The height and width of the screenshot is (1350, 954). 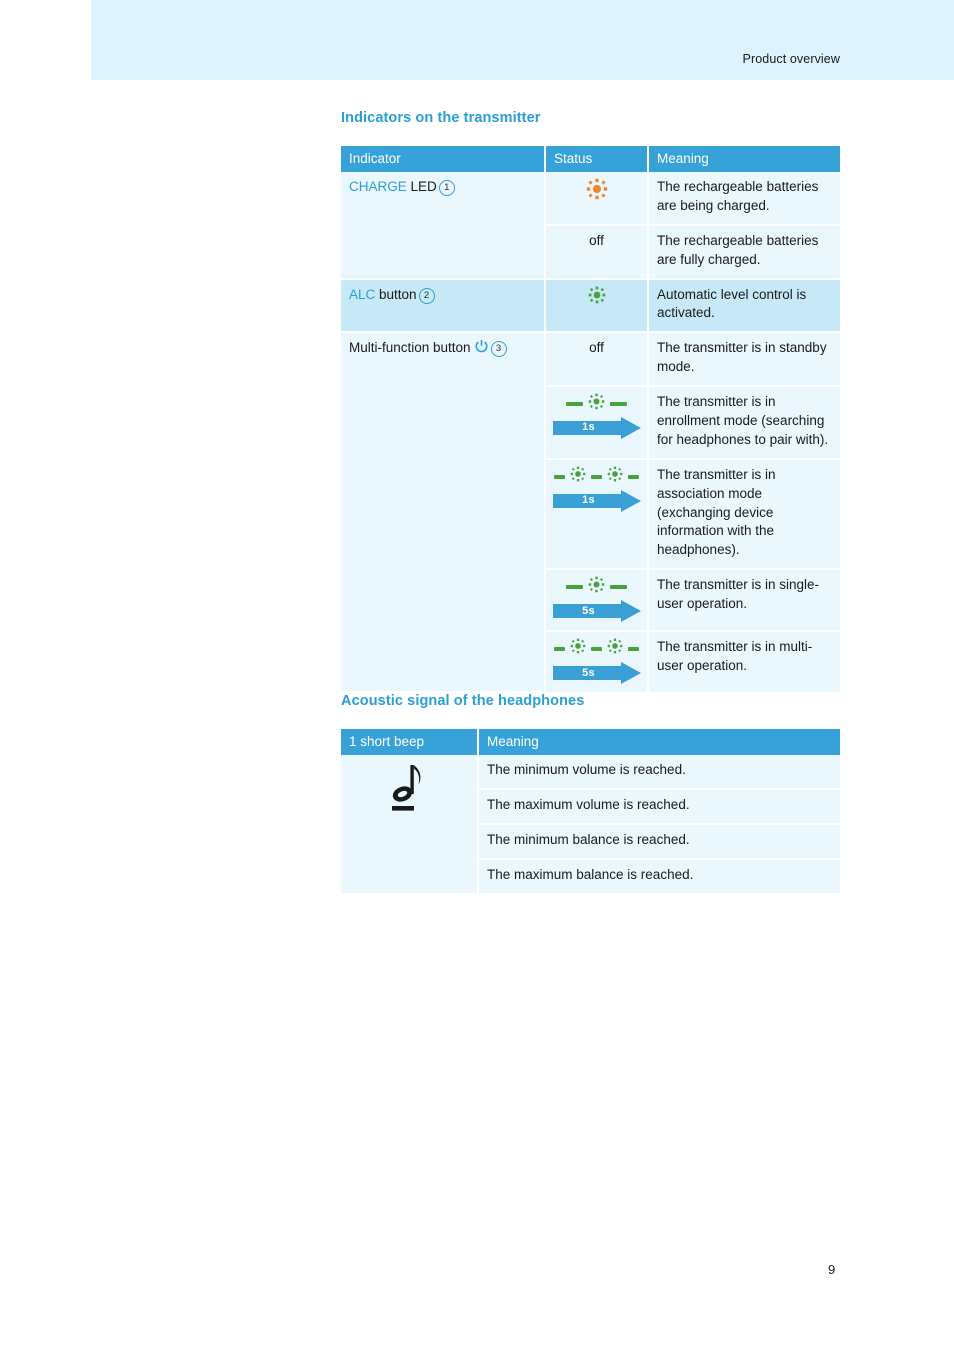 I want to click on indicator-label-multifunction: Multi-function button, so click(x=410, y=348).